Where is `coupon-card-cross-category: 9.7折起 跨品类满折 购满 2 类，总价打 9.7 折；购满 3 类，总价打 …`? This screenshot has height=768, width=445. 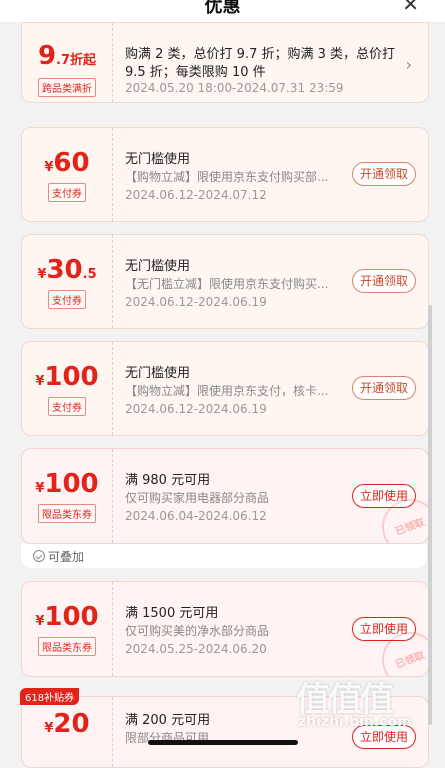
coupon-card-cross-category: 9.7折起 跨品类满折 购满 2 类，总价打 9.7 折；购满 3 类，总价打 … is located at coordinates (225, 62).